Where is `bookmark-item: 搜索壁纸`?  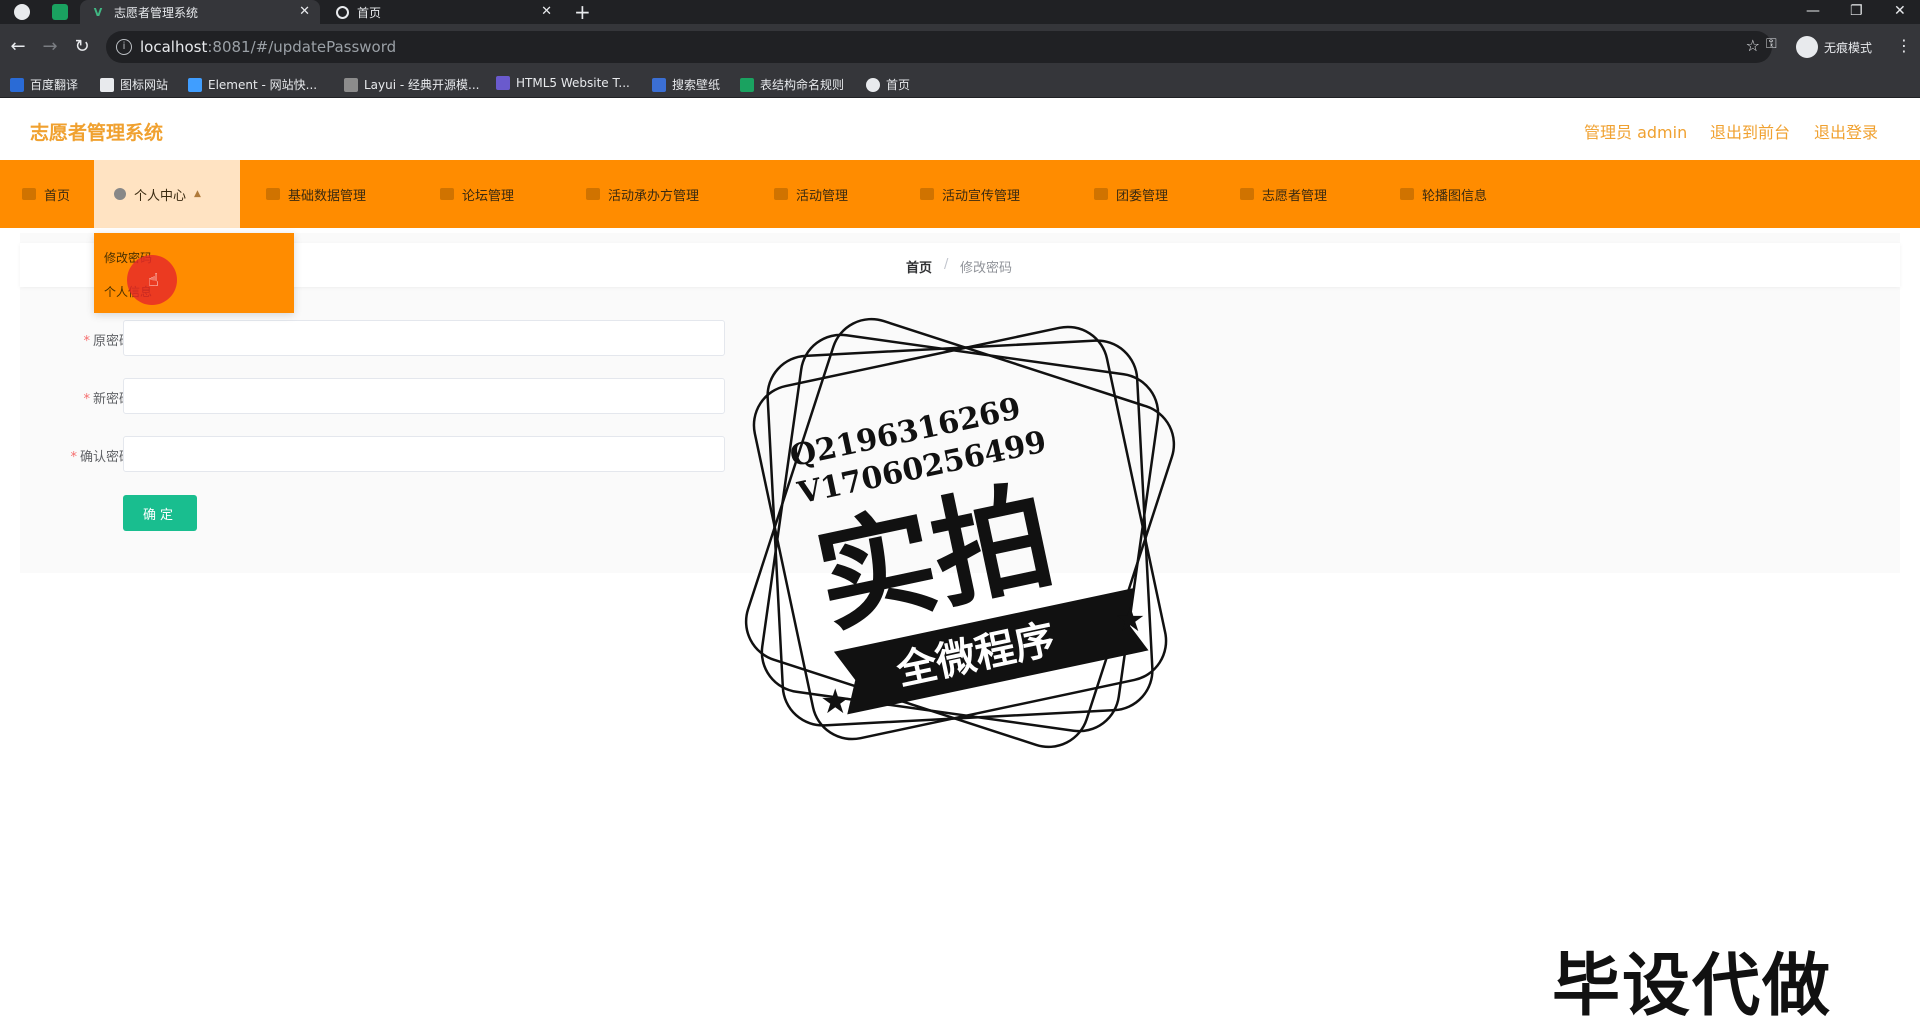 bookmark-item: 搜索壁纸 is located at coordinates (686, 84).